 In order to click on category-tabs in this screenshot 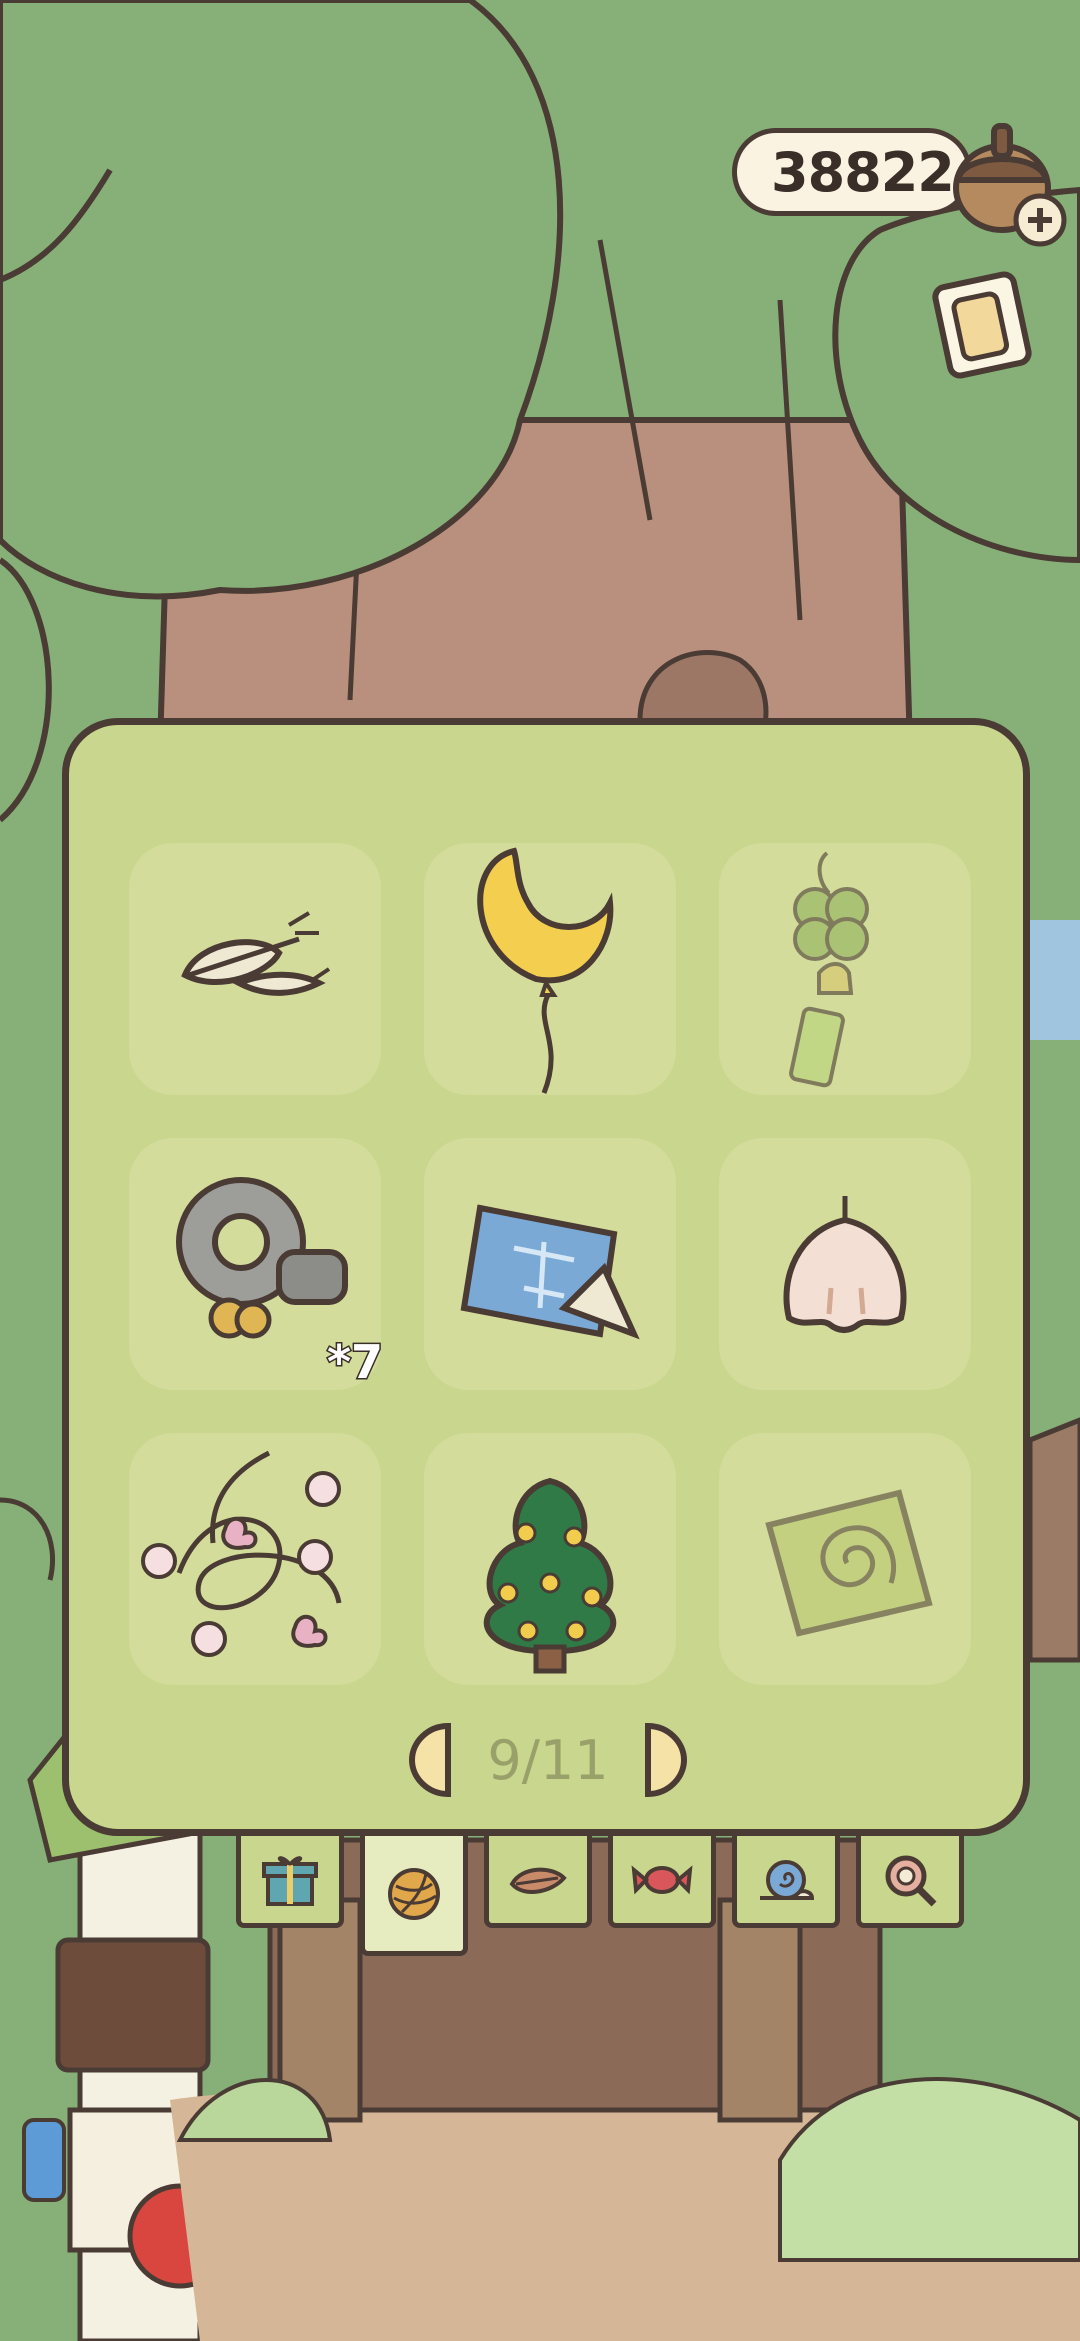, I will do `click(606, 1896)`.